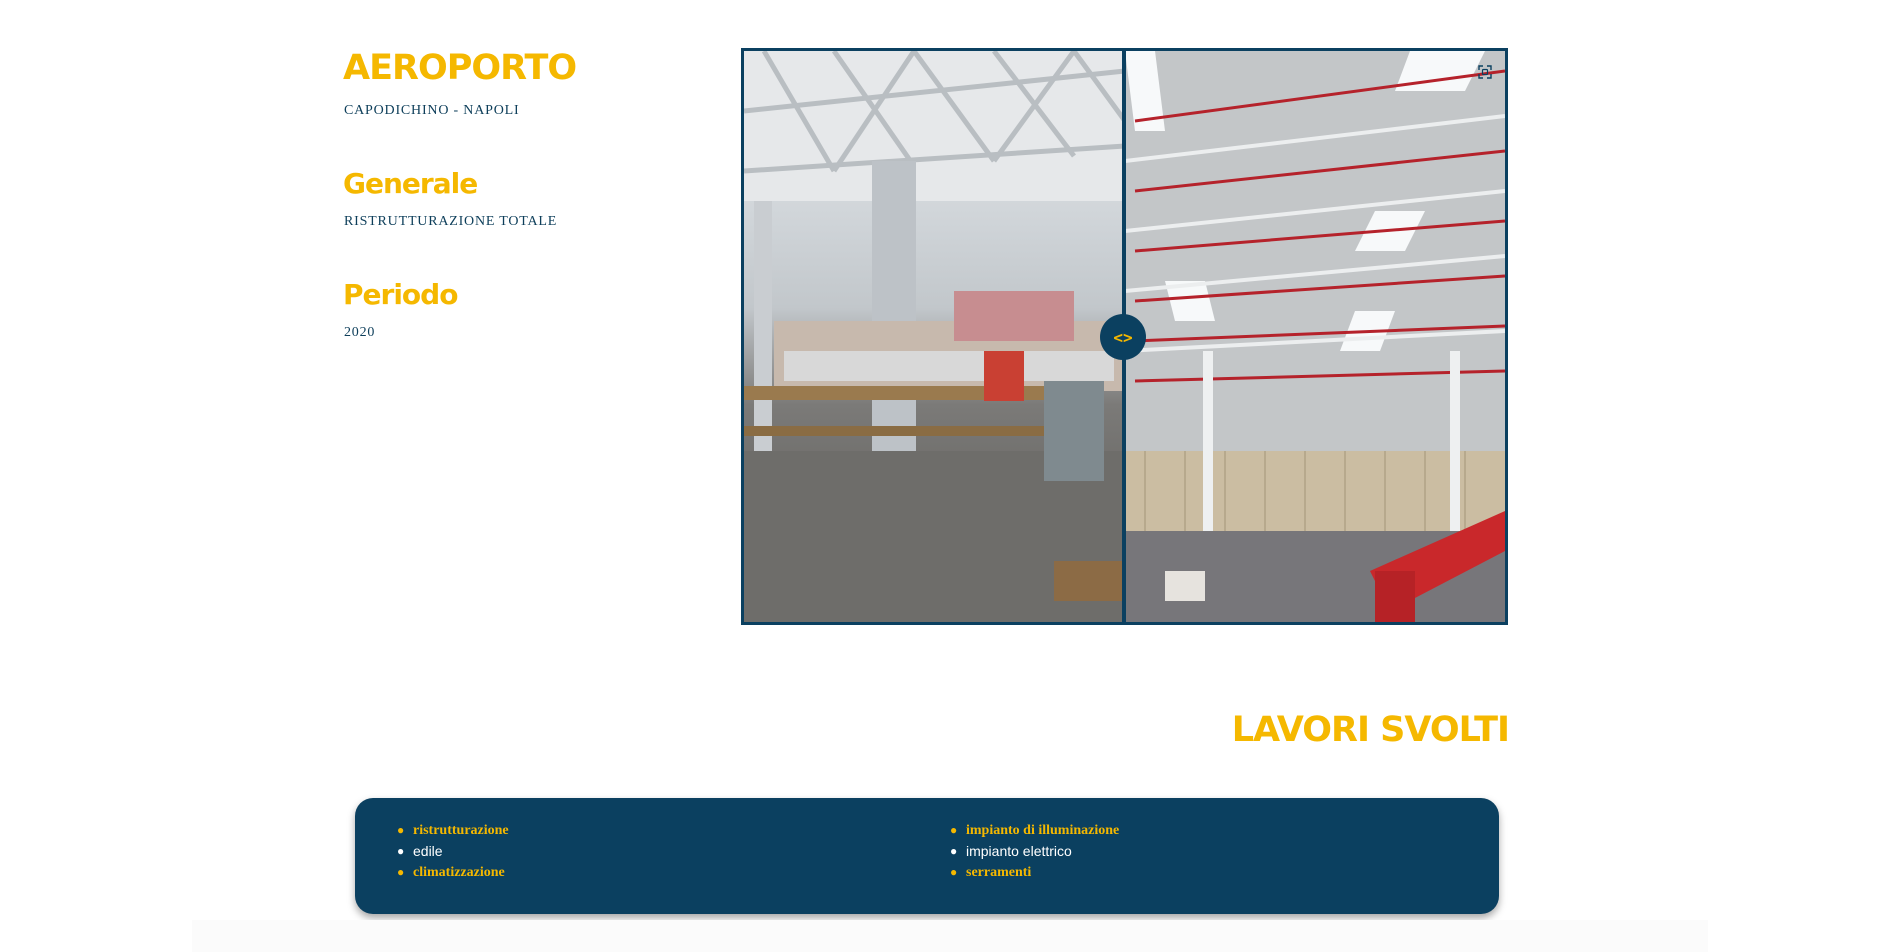 Image resolution: width=1900 pixels, height=952 pixels. I want to click on footer-band, so click(950, 936).